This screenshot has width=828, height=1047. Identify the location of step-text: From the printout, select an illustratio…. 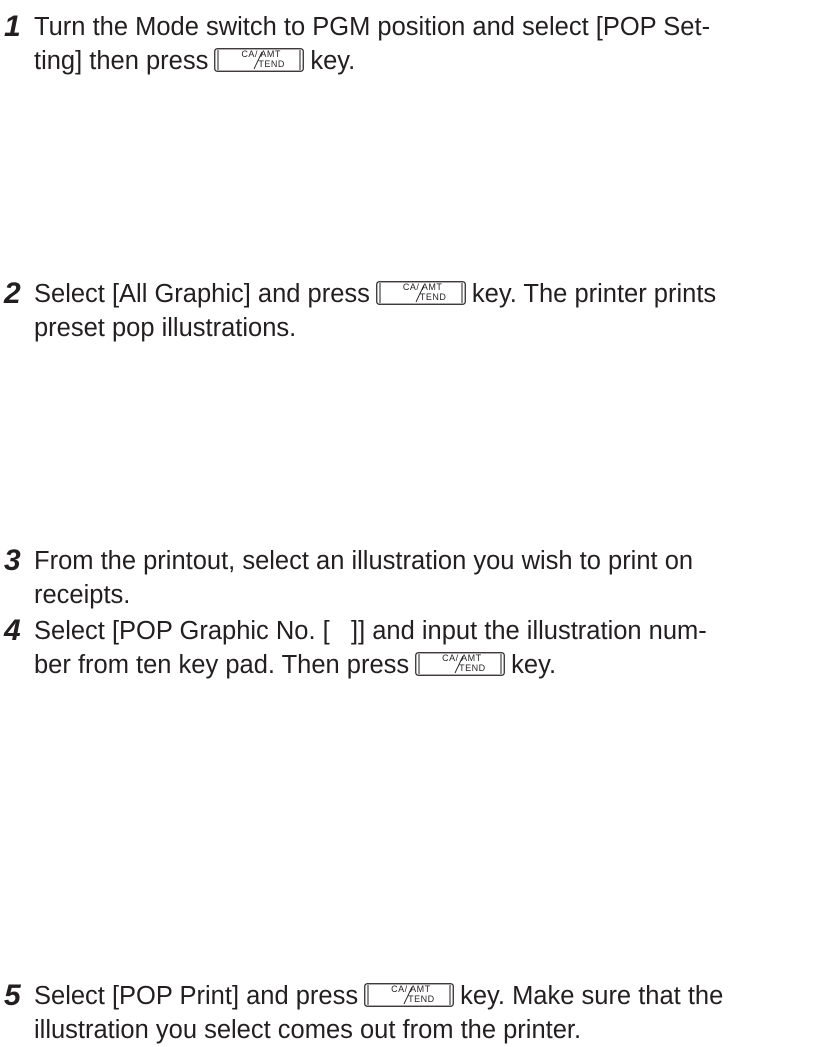
(414, 578).